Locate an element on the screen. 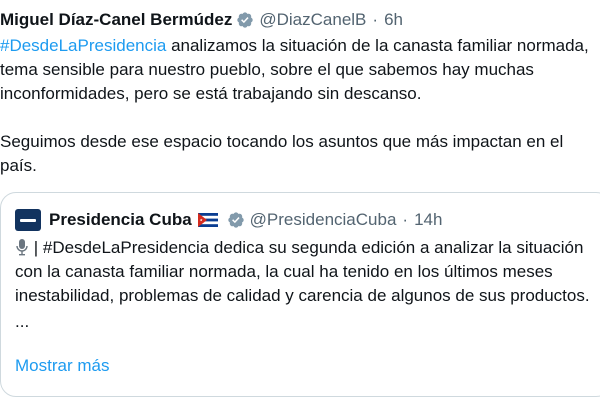 Image resolution: width=600 pixels, height=400 pixels. author-handle: @DiazCanelB is located at coordinates (312, 20).